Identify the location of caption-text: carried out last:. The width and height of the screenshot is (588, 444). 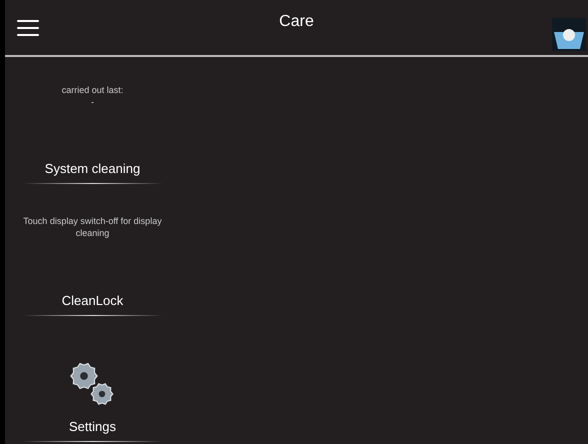
(92, 90).